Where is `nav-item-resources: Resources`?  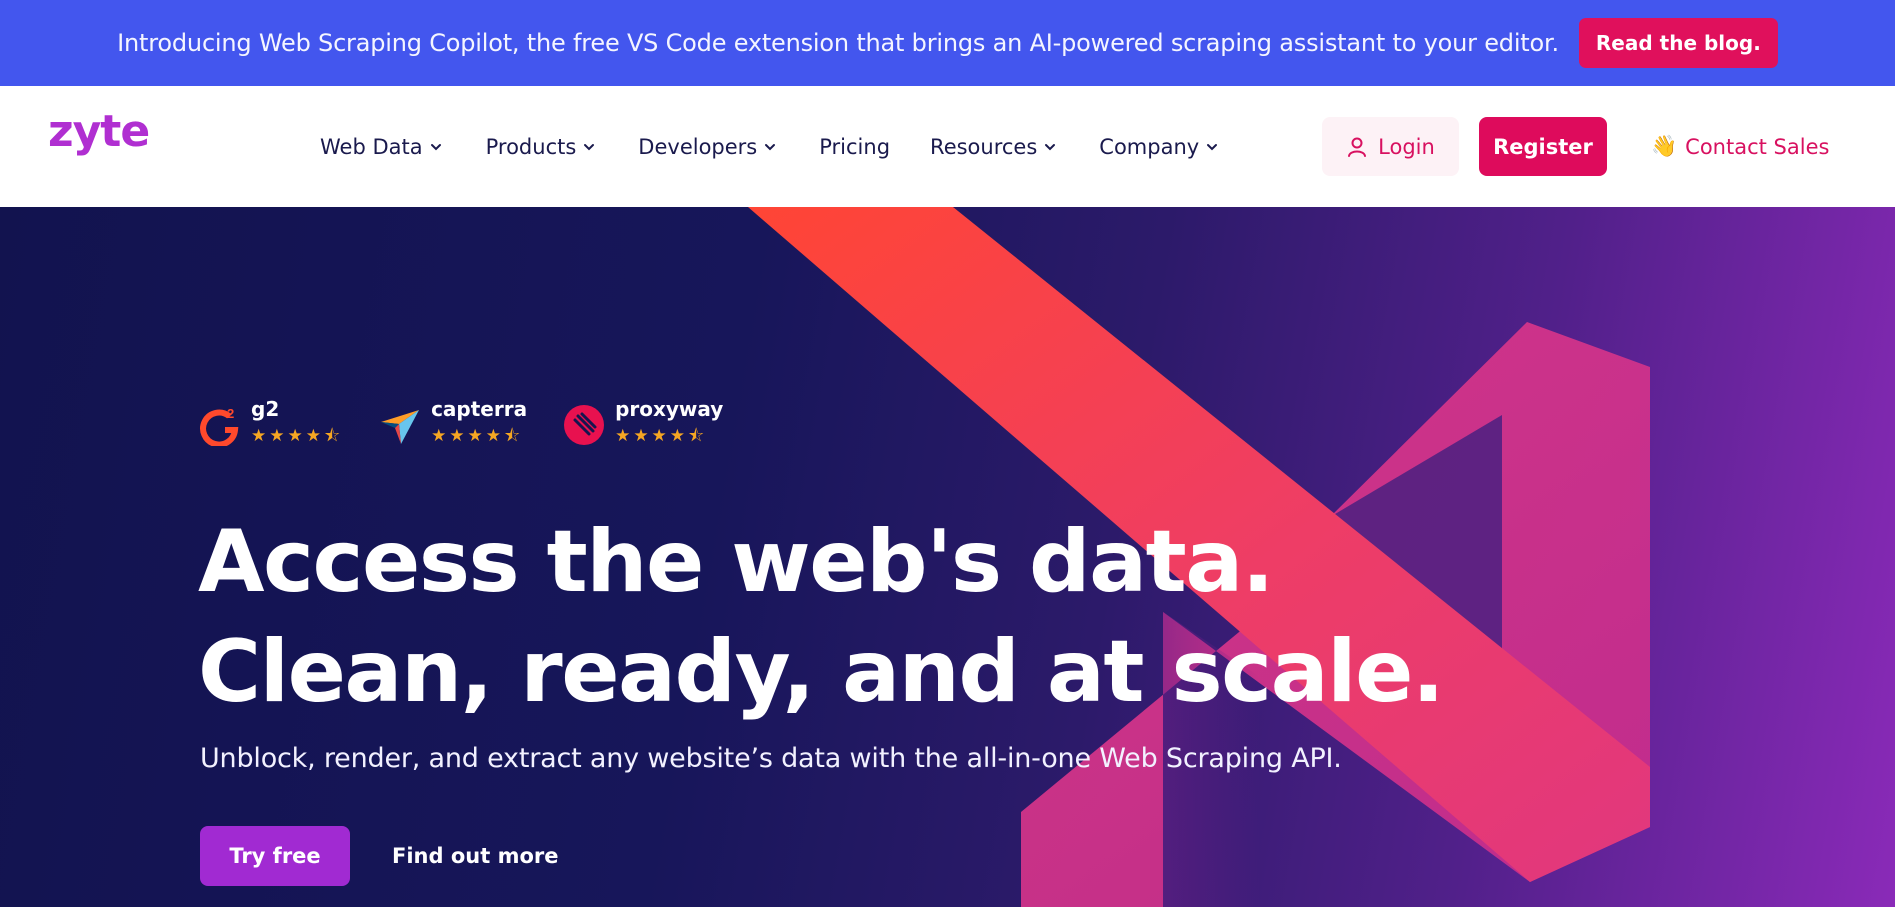 nav-item-resources: Resources is located at coordinates (993, 146).